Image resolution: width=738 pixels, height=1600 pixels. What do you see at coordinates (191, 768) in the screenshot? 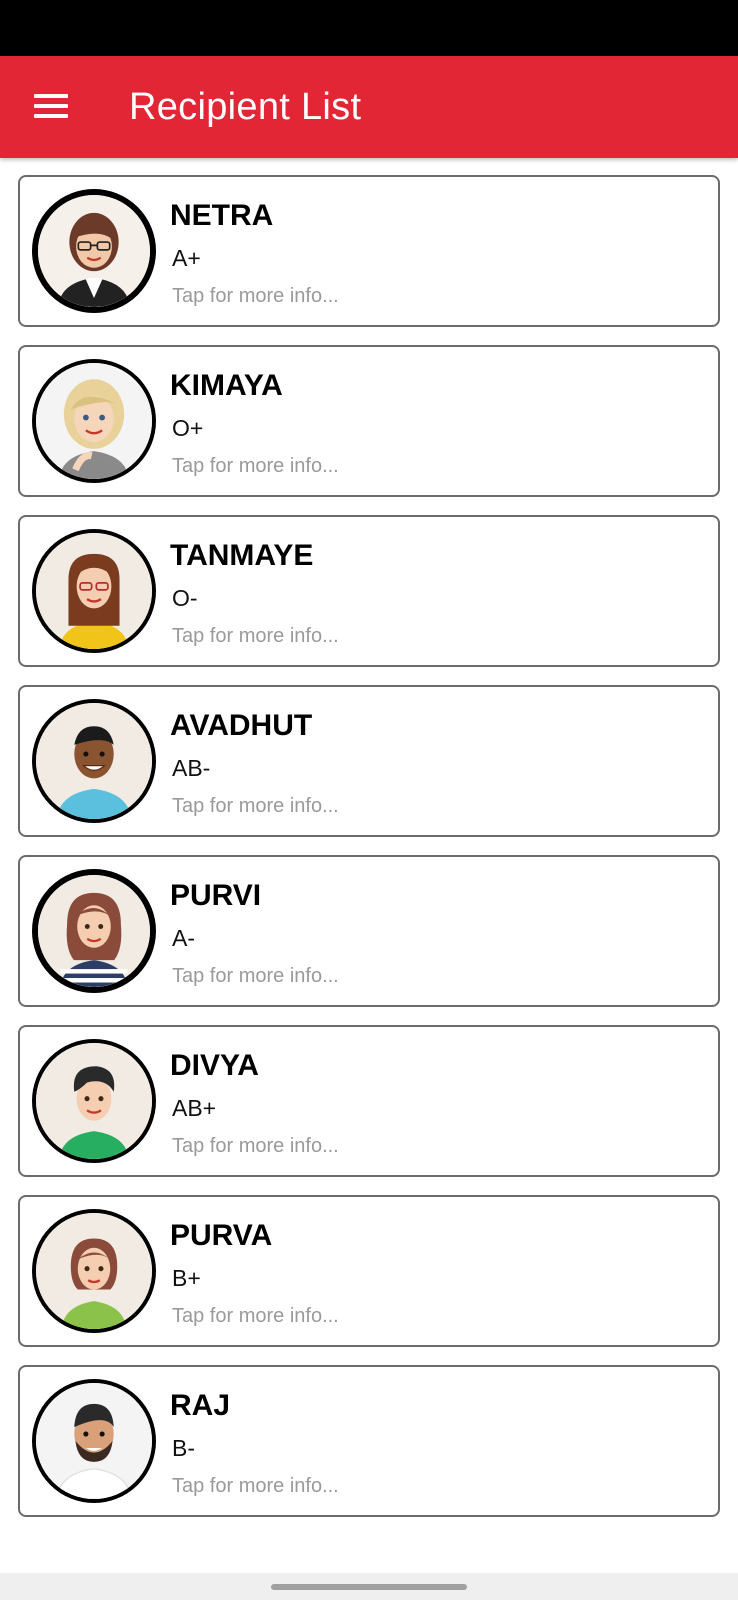
I see `blood-group: AB-` at bounding box center [191, 768].